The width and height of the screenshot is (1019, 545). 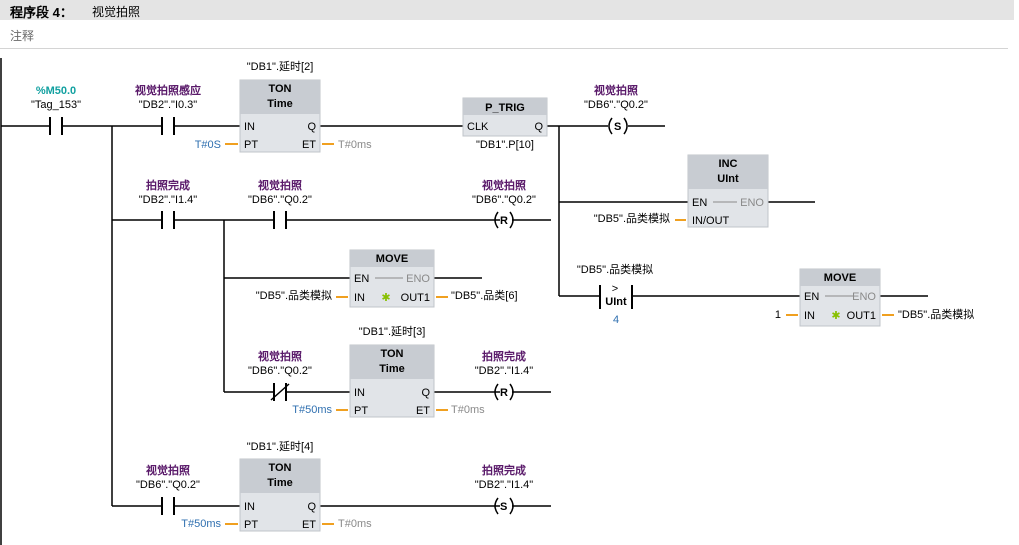 What do you see at coordinates (361, 411) in the screenshot?
I see `ton2-pin-pt: PT` at bounding box center [361, 411].